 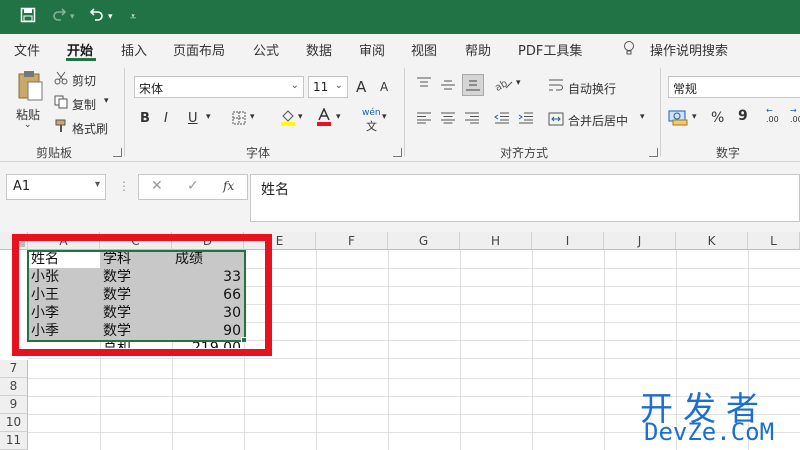 What do you see at coordinates (640, 241) in the screenshot?
I see `column-header: J` at bounding box center [640, 241].